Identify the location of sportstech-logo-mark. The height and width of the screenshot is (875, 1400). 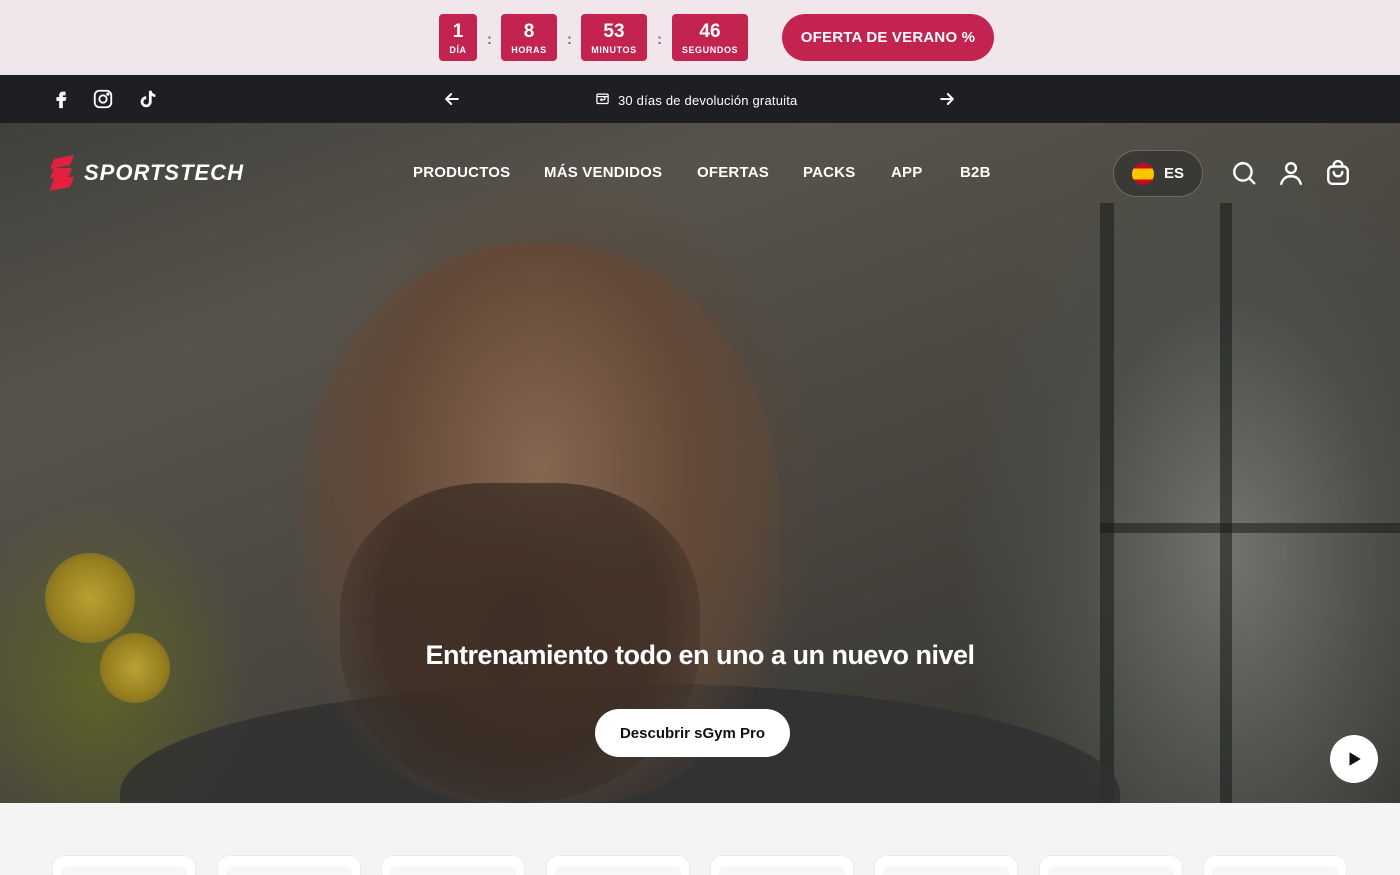
(62, 173).